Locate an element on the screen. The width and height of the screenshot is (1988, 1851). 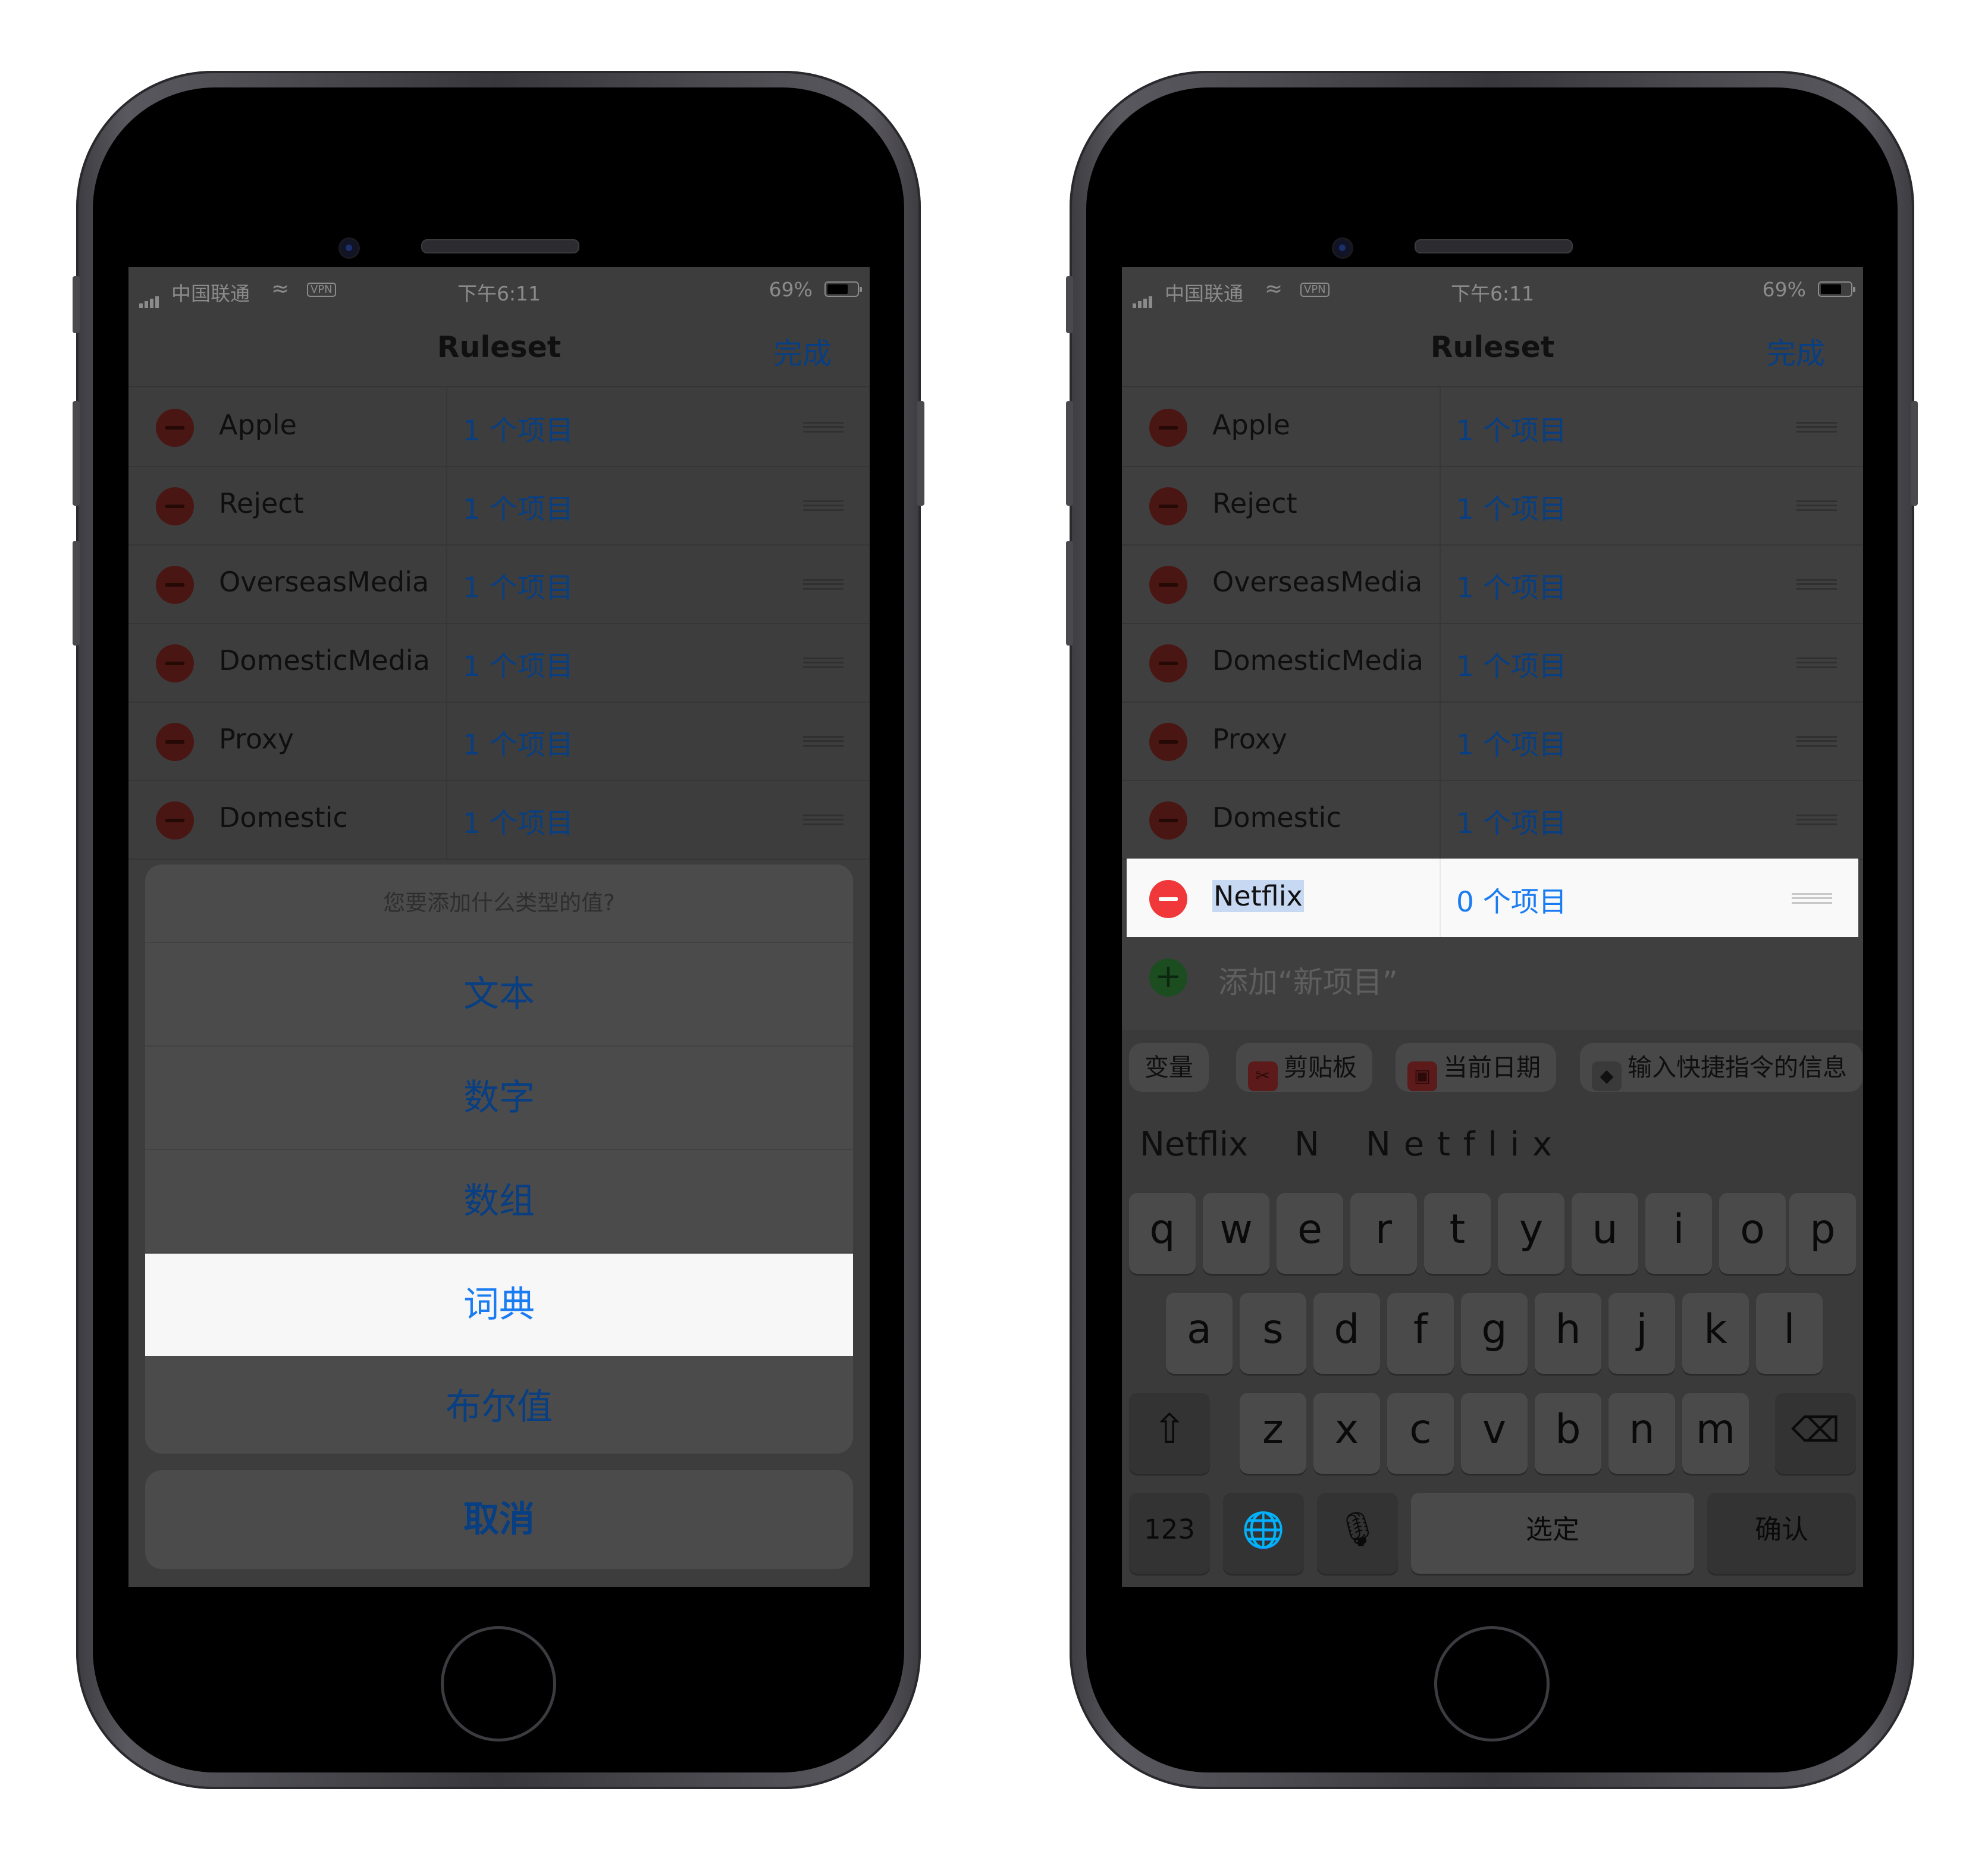
option-dictionary: 词典 is located at coordinates (499, 1305).